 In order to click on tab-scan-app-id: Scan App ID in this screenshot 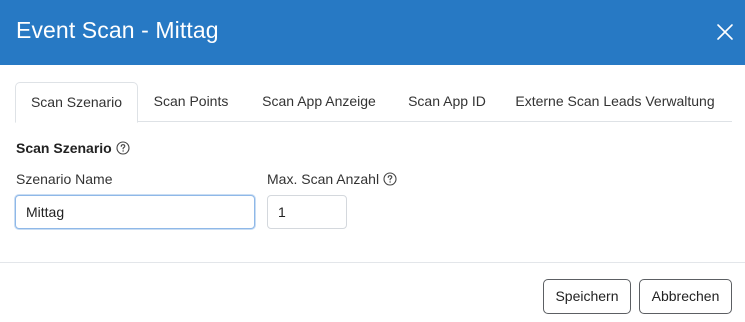, I will do `click(447, 102)`.